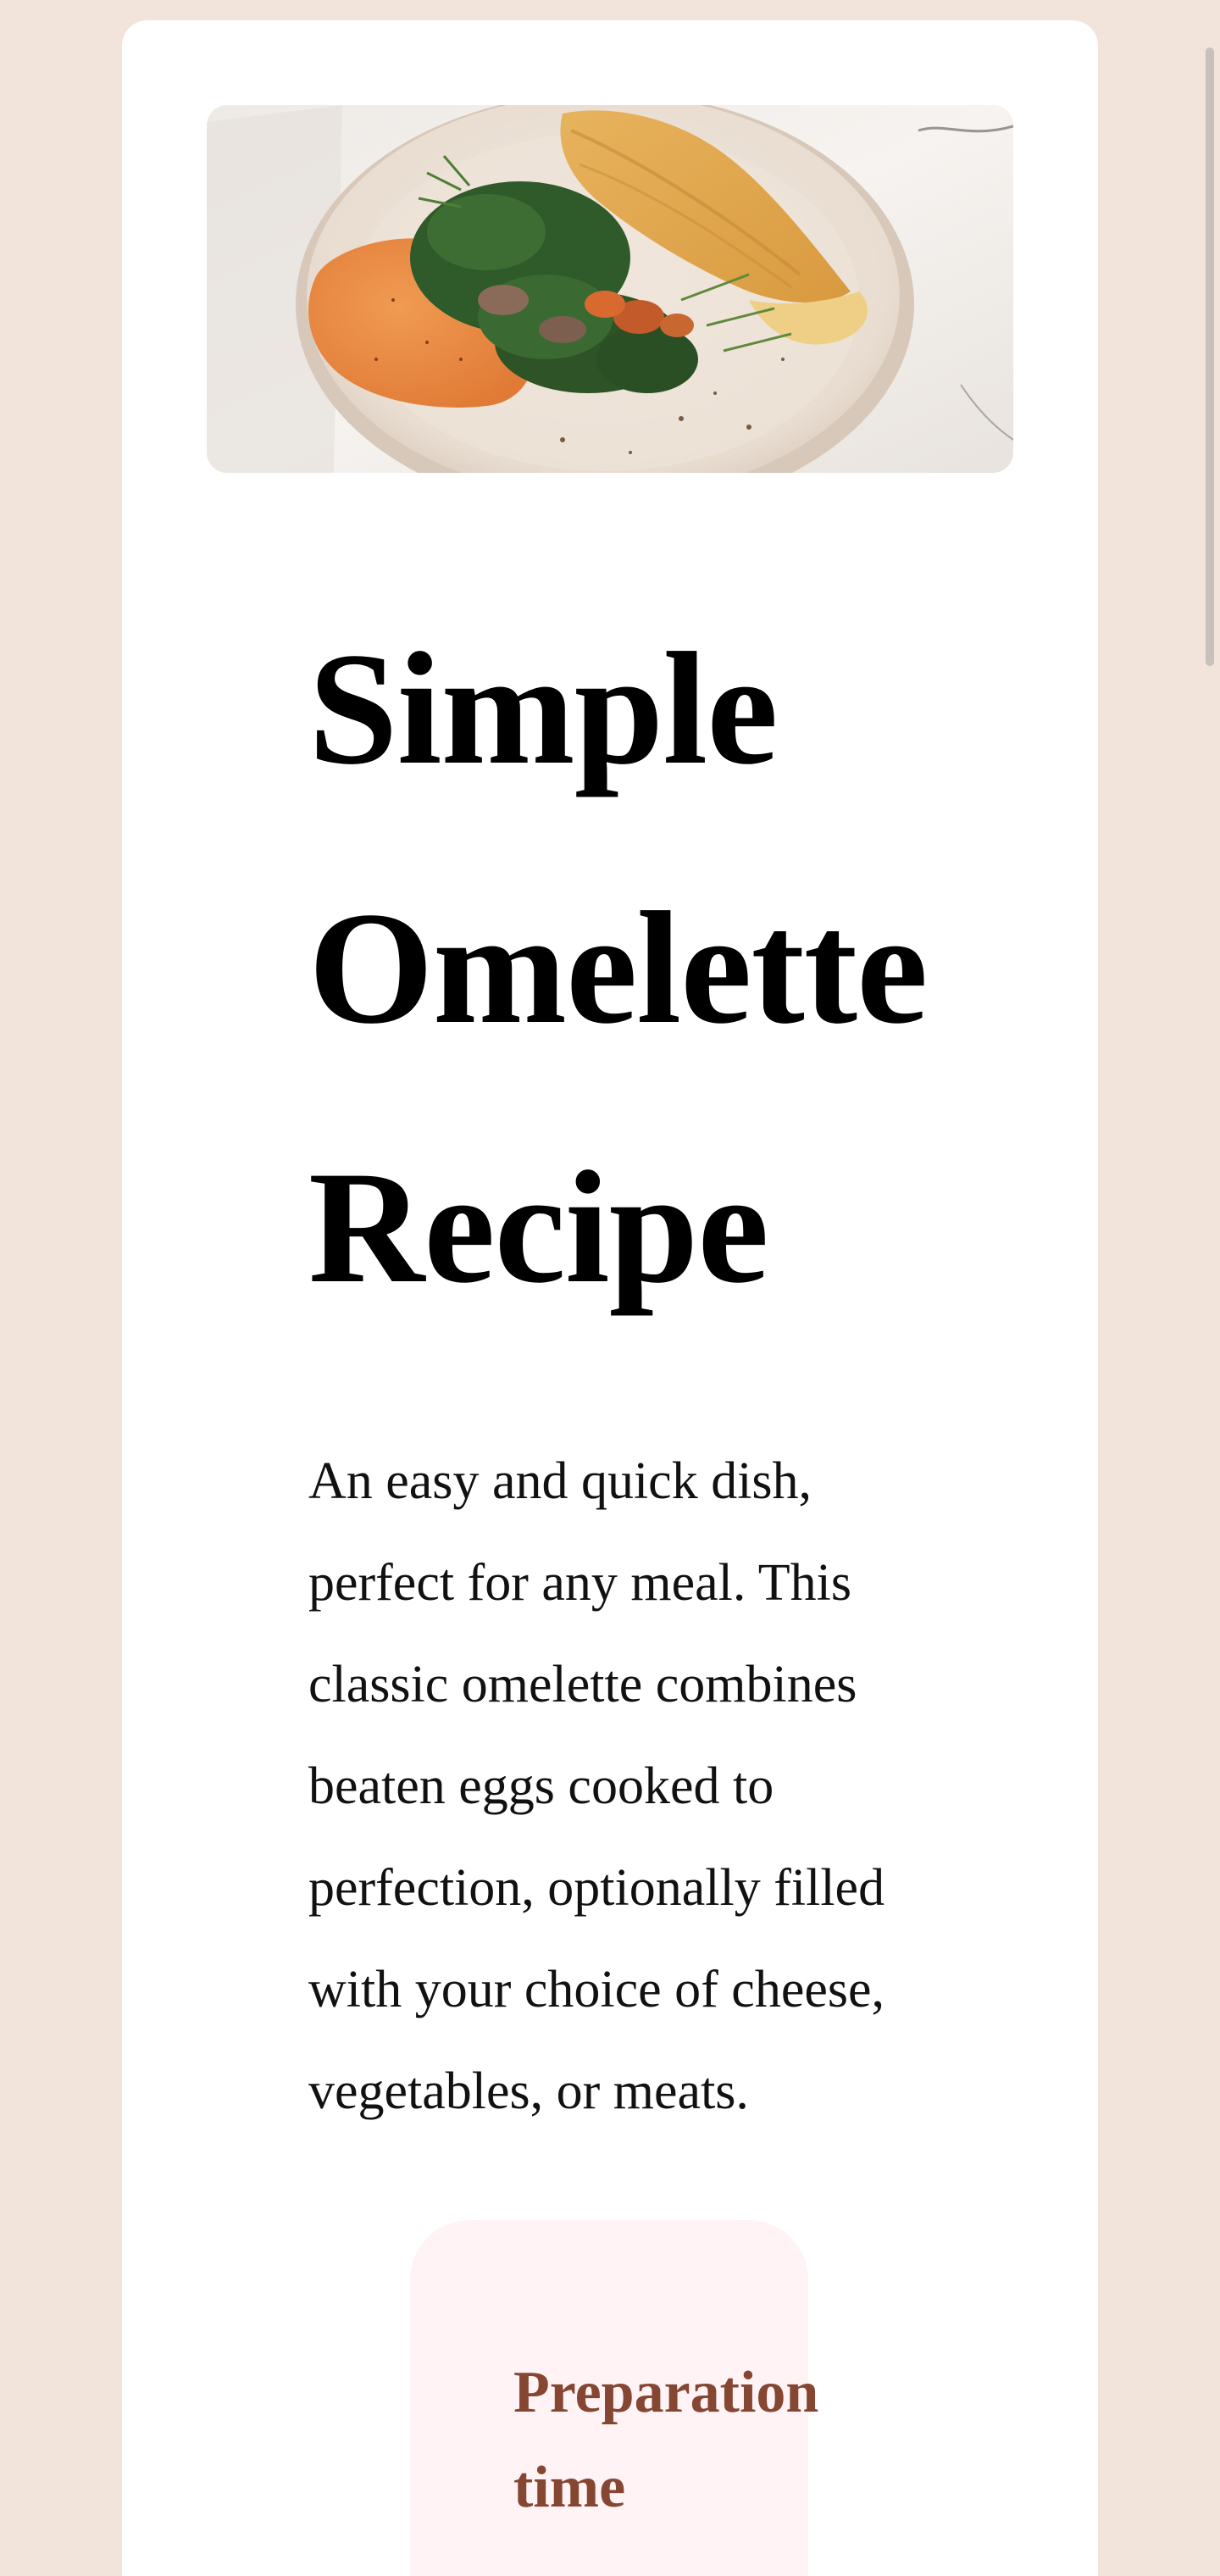 The image size is (1220, 2576). I want to click on preparation-time-heading: Preparation time, so click(666, 2440).